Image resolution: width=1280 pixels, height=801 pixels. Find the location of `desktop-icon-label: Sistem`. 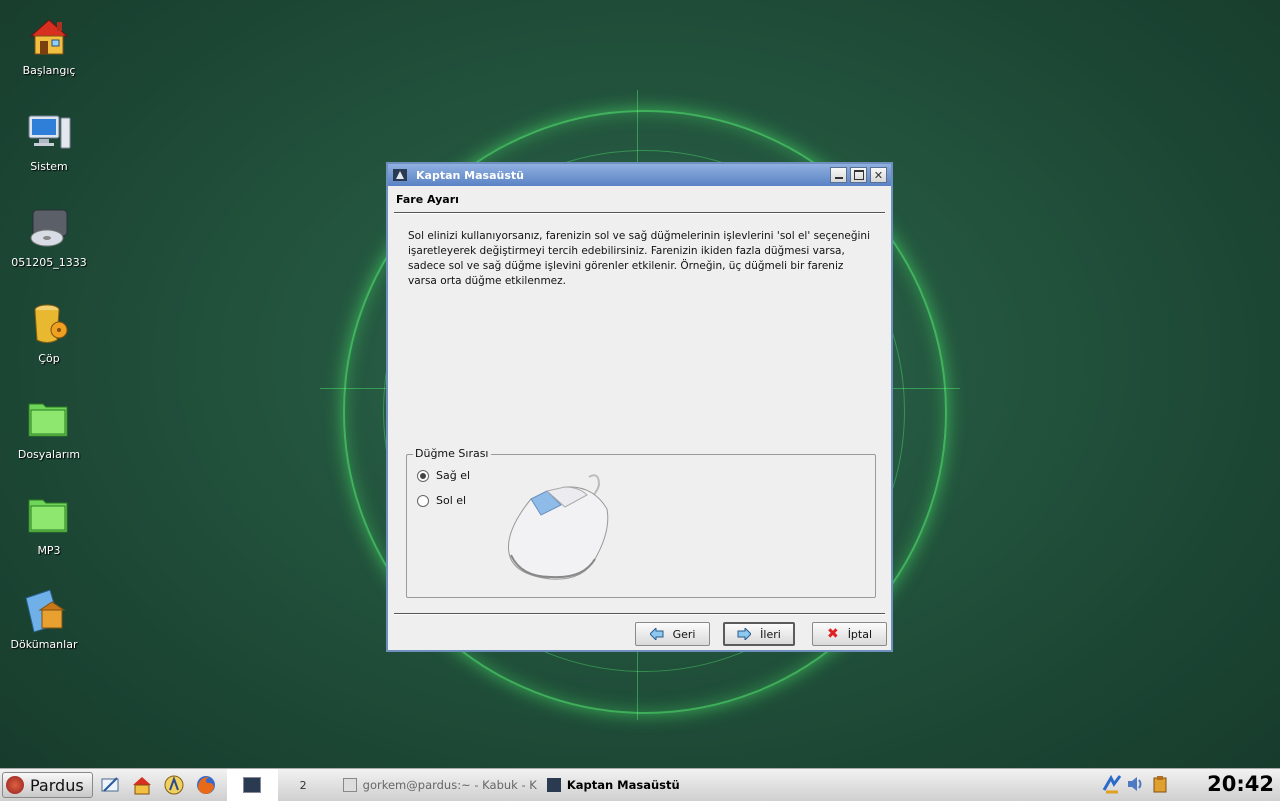

desktop-icon-label: Sistem is located at coordinates (49, 166).